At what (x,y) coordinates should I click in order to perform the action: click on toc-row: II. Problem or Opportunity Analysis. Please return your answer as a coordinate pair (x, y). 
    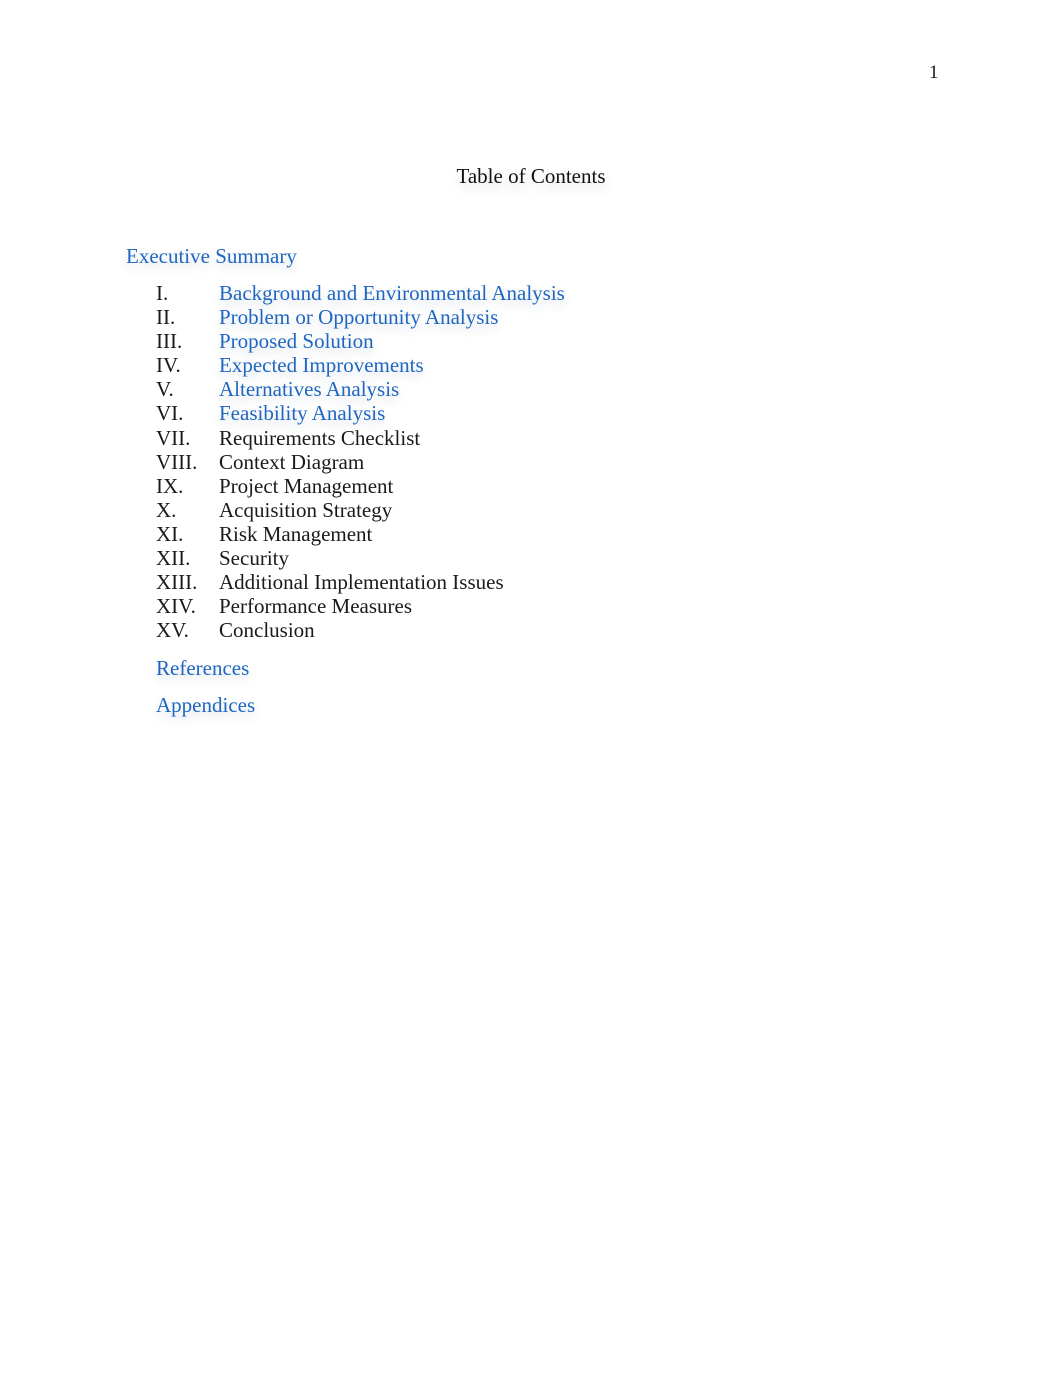
    Looking at the image, I should click on (360, 317).